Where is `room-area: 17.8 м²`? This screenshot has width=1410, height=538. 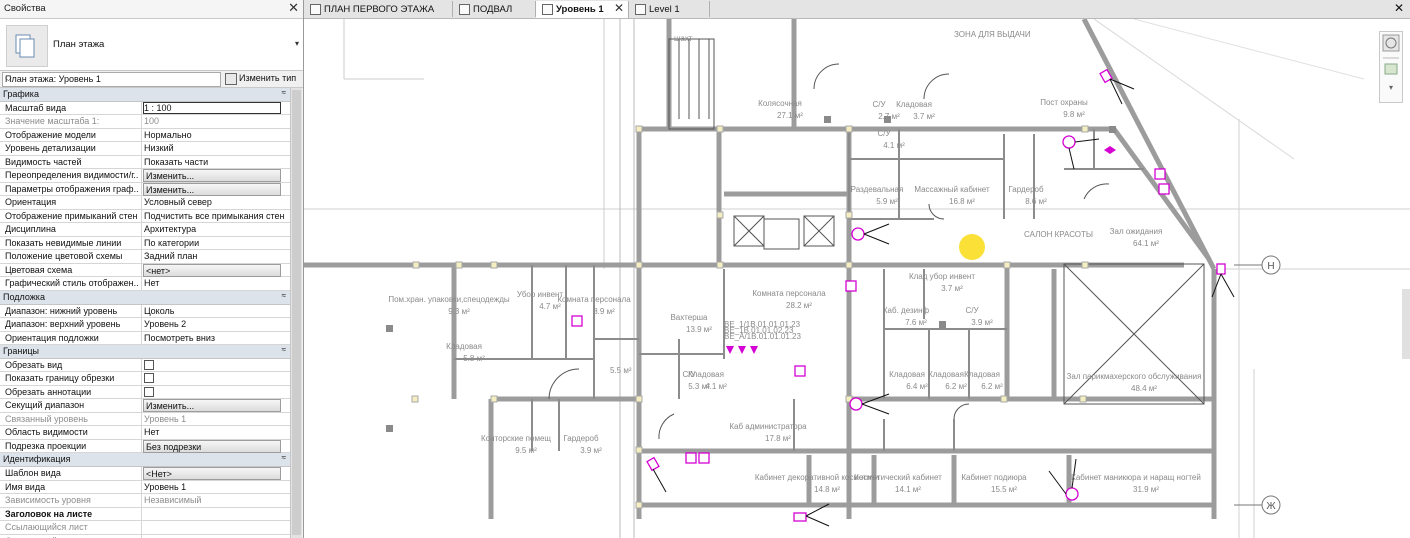 room-area: 17.8 м² is located at coordinates (778, 438).